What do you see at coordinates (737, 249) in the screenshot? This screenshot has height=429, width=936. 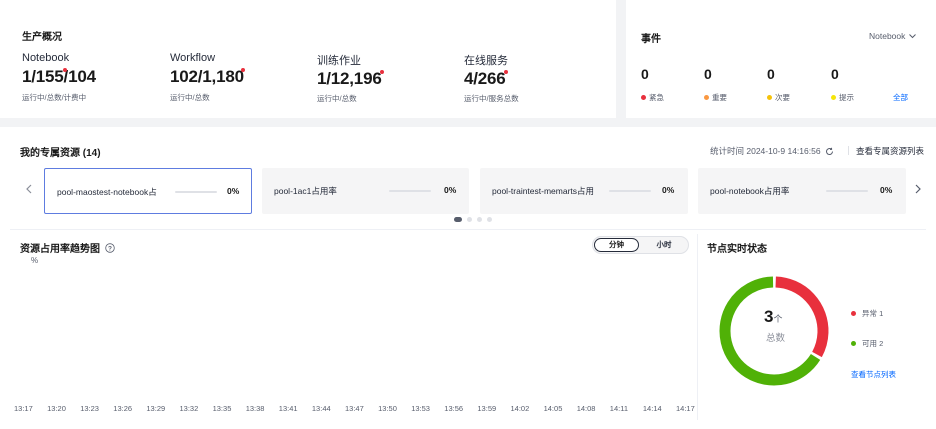 I see `node-status-title: 节点实时状态` at bounding box center [737, 249].